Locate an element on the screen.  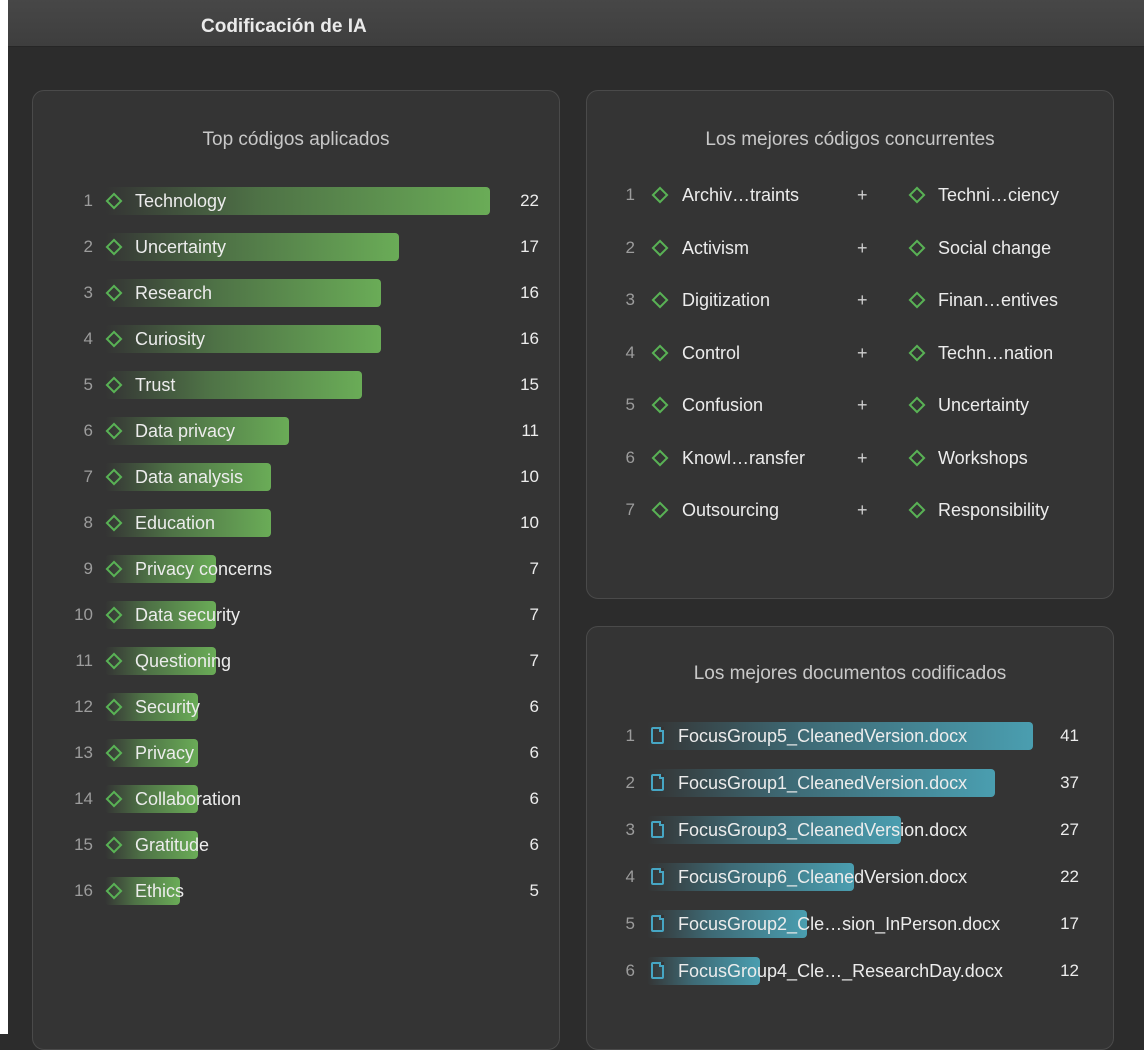
cooccurrence-row: 7 Outsourcing + Responsibility is located at coordinates (850, 510).